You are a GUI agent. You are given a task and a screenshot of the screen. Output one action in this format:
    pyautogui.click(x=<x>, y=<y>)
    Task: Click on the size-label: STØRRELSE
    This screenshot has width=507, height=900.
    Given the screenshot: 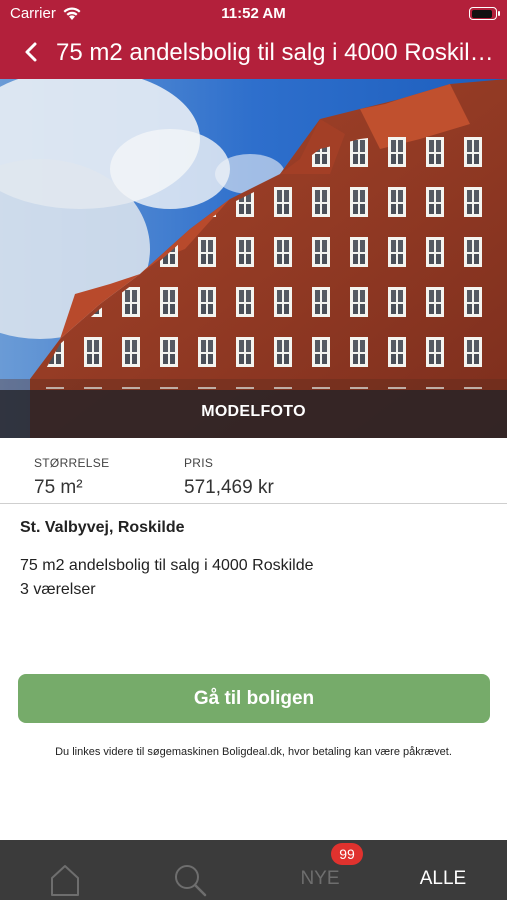 What is the action you would take?
    pyautogui.click(x=72, y=463)
    